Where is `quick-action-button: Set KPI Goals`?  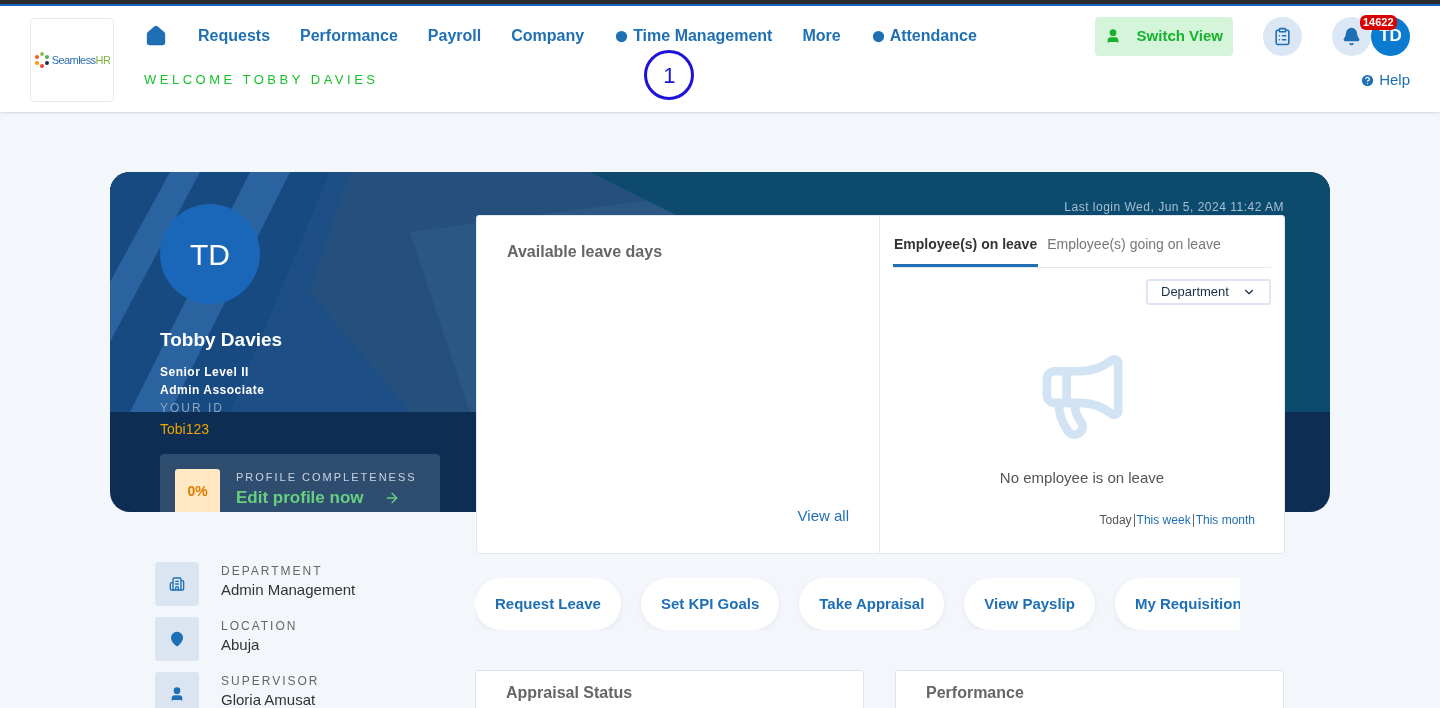
quick-action-button: Set KPI Goals is located at coordinates (710, 604).